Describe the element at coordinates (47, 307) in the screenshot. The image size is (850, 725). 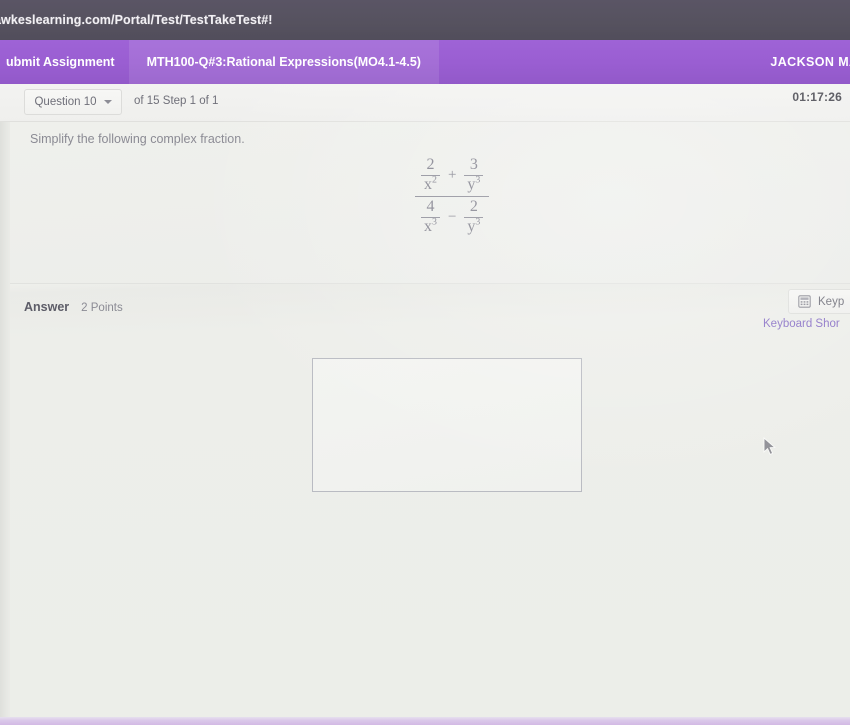
I see `answer-label: Answer` at that location.